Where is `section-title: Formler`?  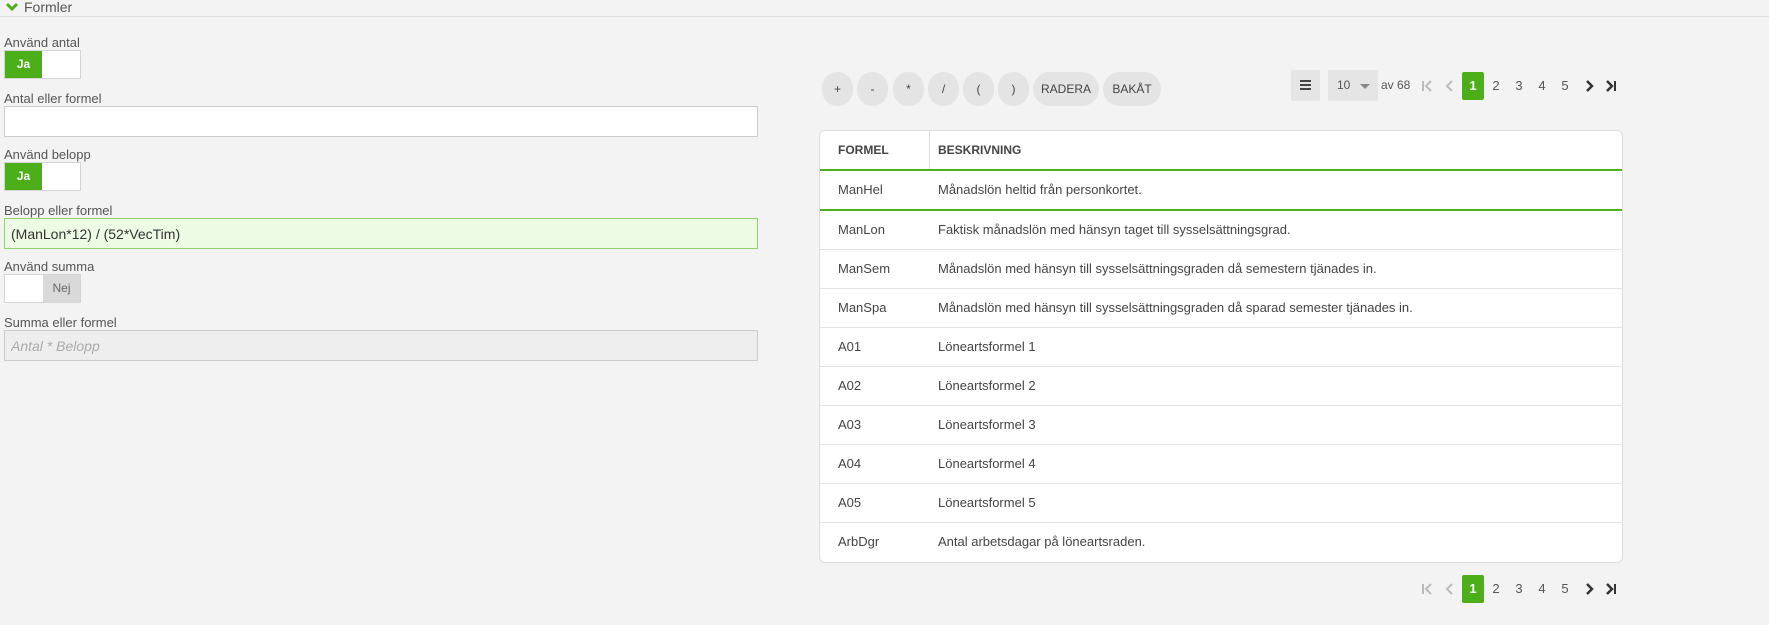 section-title: Formler is located at coordinates (48, 7).